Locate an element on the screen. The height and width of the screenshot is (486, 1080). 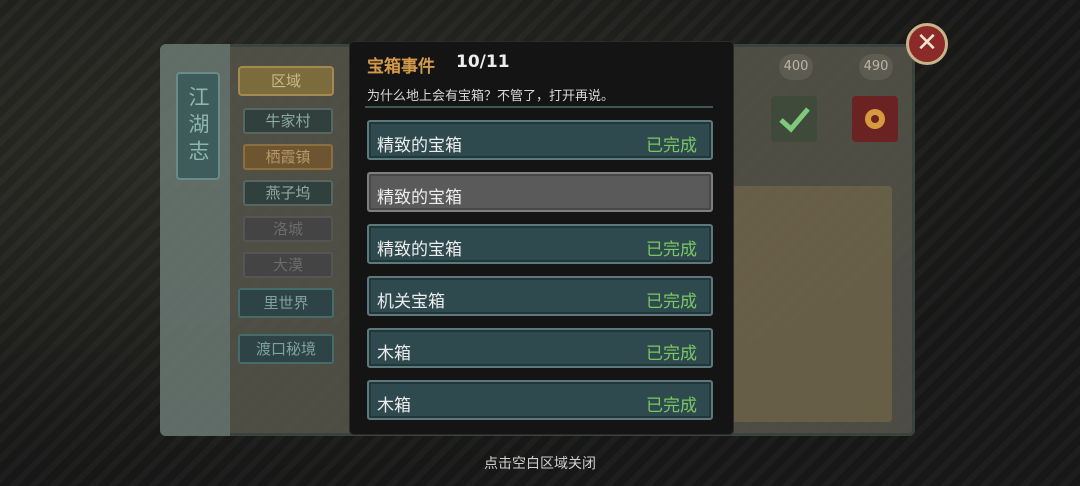
region-map is located at coordinates (812, 304).